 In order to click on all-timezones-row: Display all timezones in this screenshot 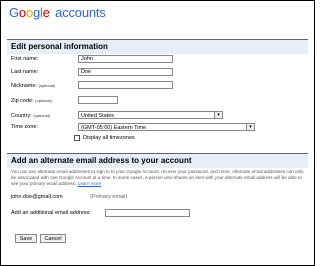, I will do `click(149, 138)`.